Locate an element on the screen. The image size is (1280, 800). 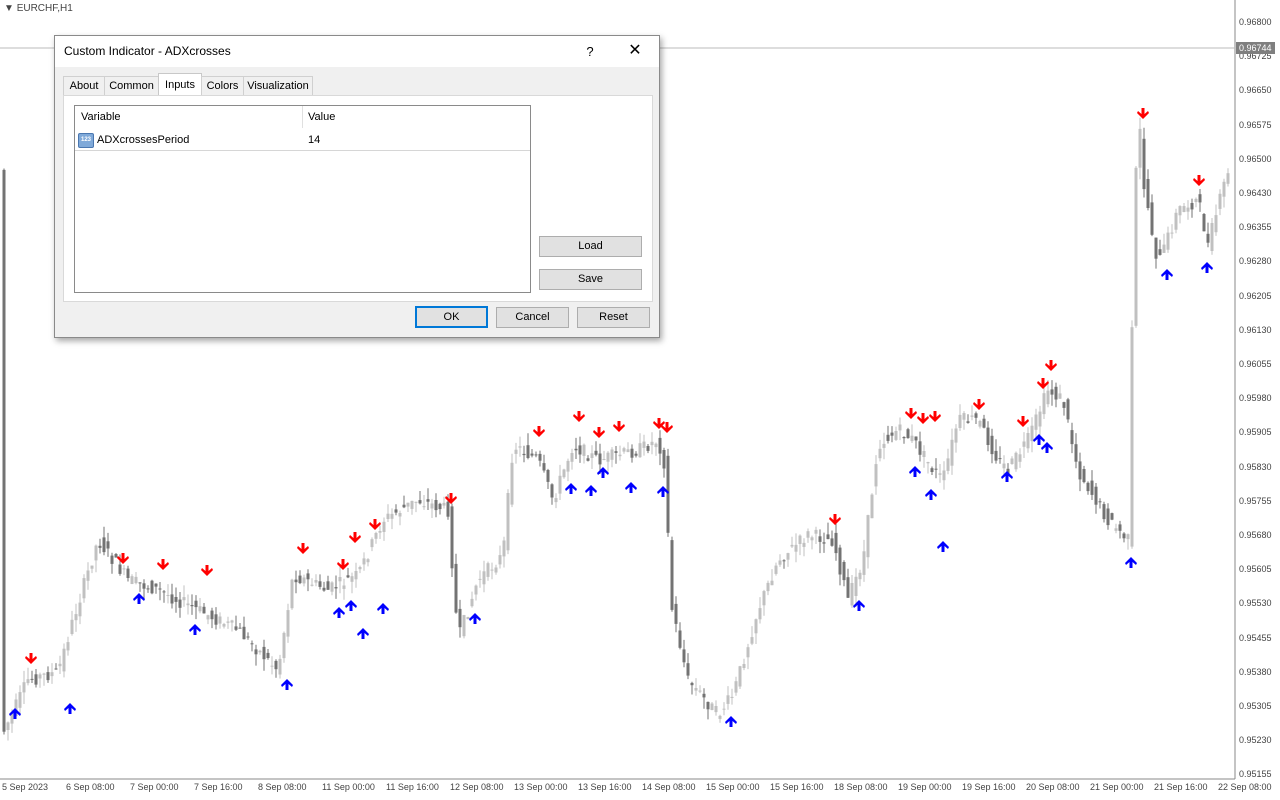
time-tick-label: 21 Sep 00:00 is located at coordinates (1117, 787).